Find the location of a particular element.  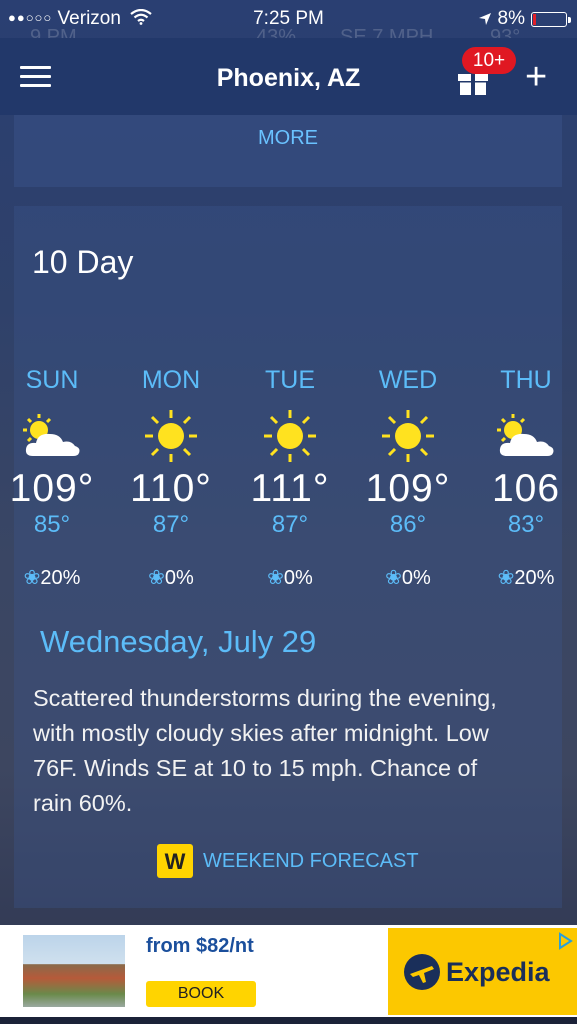

day-column: MON 110° 87° ❀0% is located at coordinates (171, 478).